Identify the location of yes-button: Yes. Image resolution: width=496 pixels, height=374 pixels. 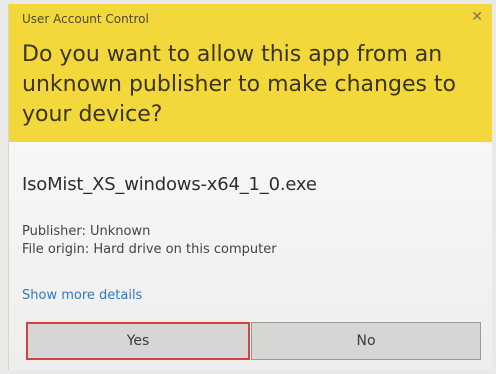
(138, 341).